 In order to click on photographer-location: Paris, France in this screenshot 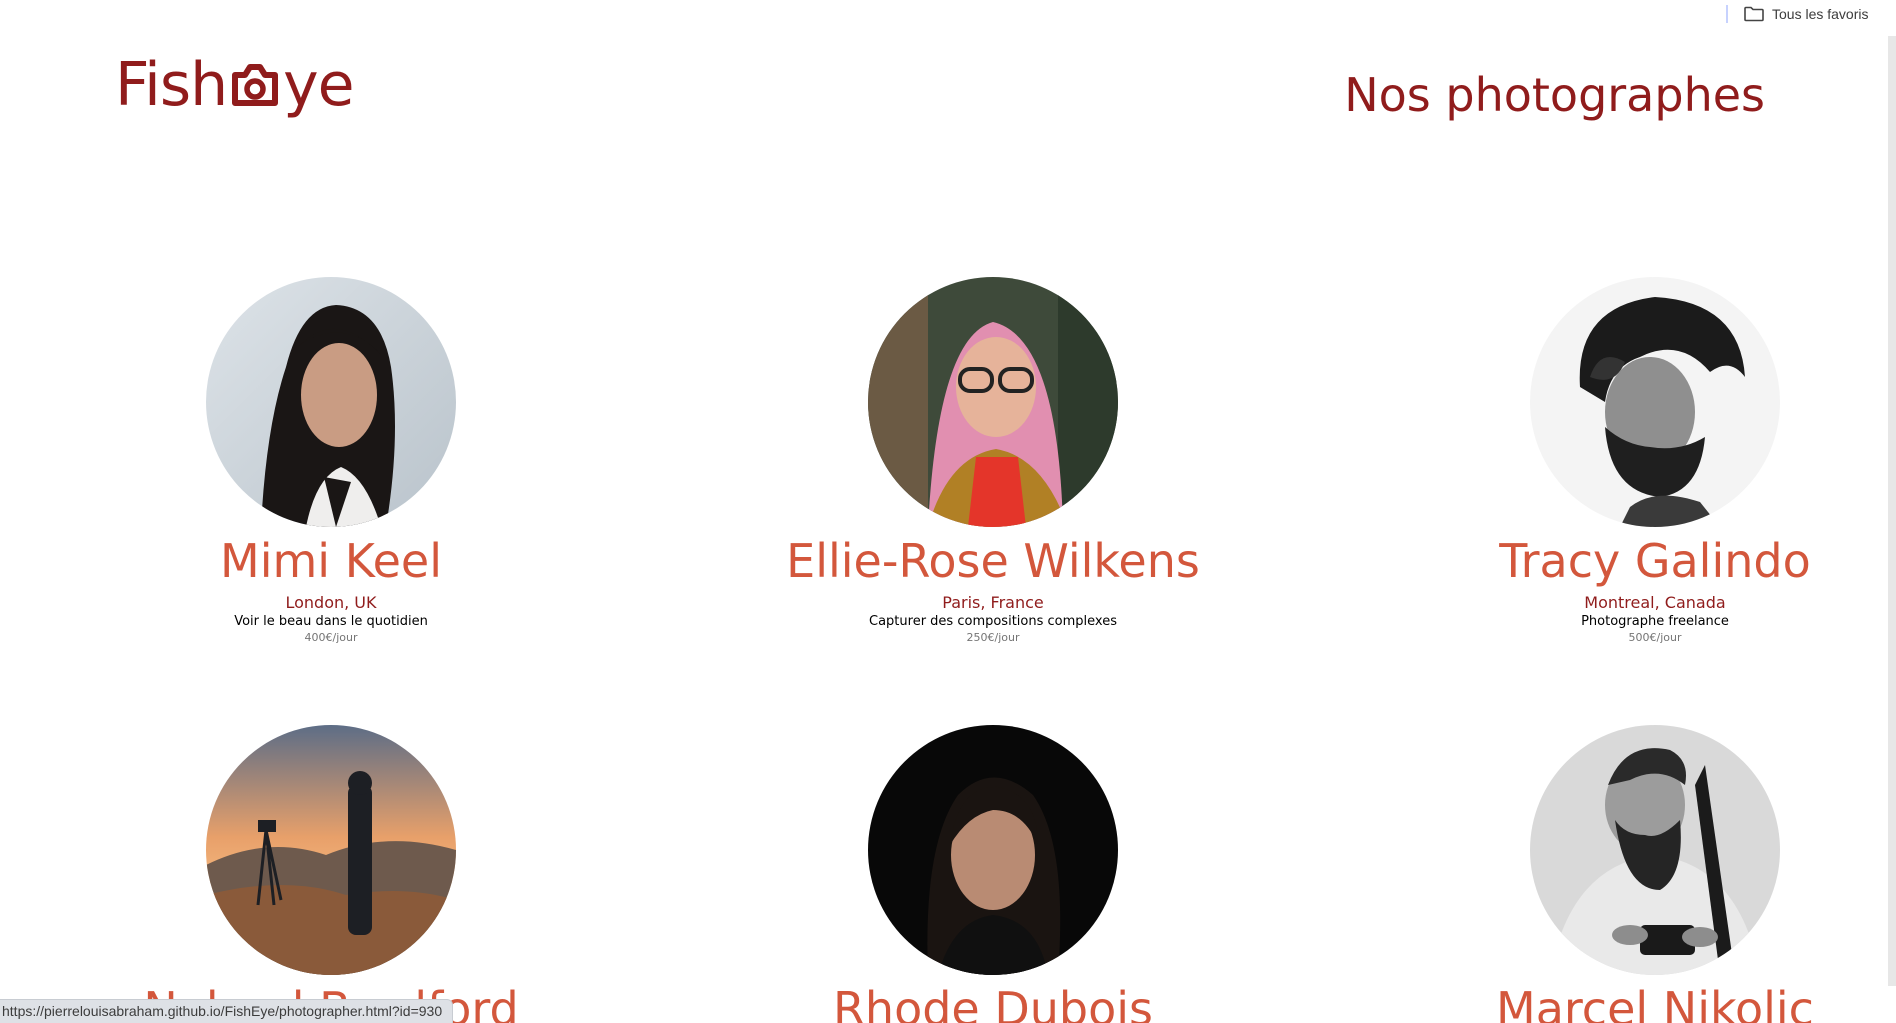, I will do `click(993, 602)`.